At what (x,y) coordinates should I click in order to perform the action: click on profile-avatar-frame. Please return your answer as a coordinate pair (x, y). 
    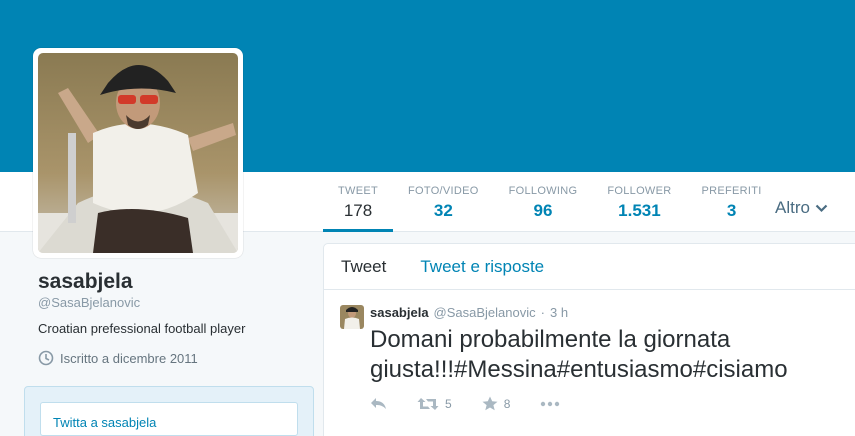
    Looking at the image, I should click on (138, 153).